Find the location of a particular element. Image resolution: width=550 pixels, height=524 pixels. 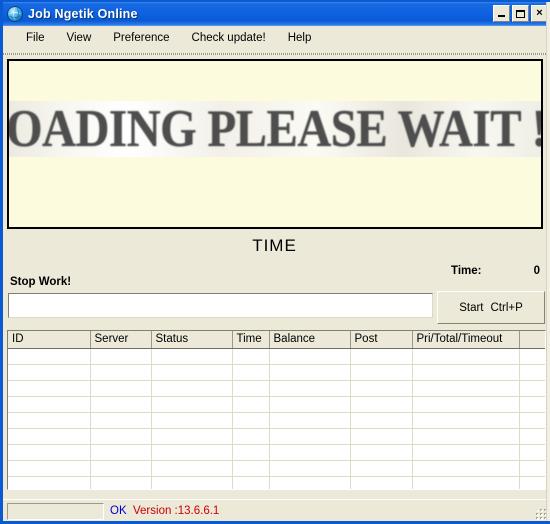

column-header-post: Post is located at coordinates (381, 340).